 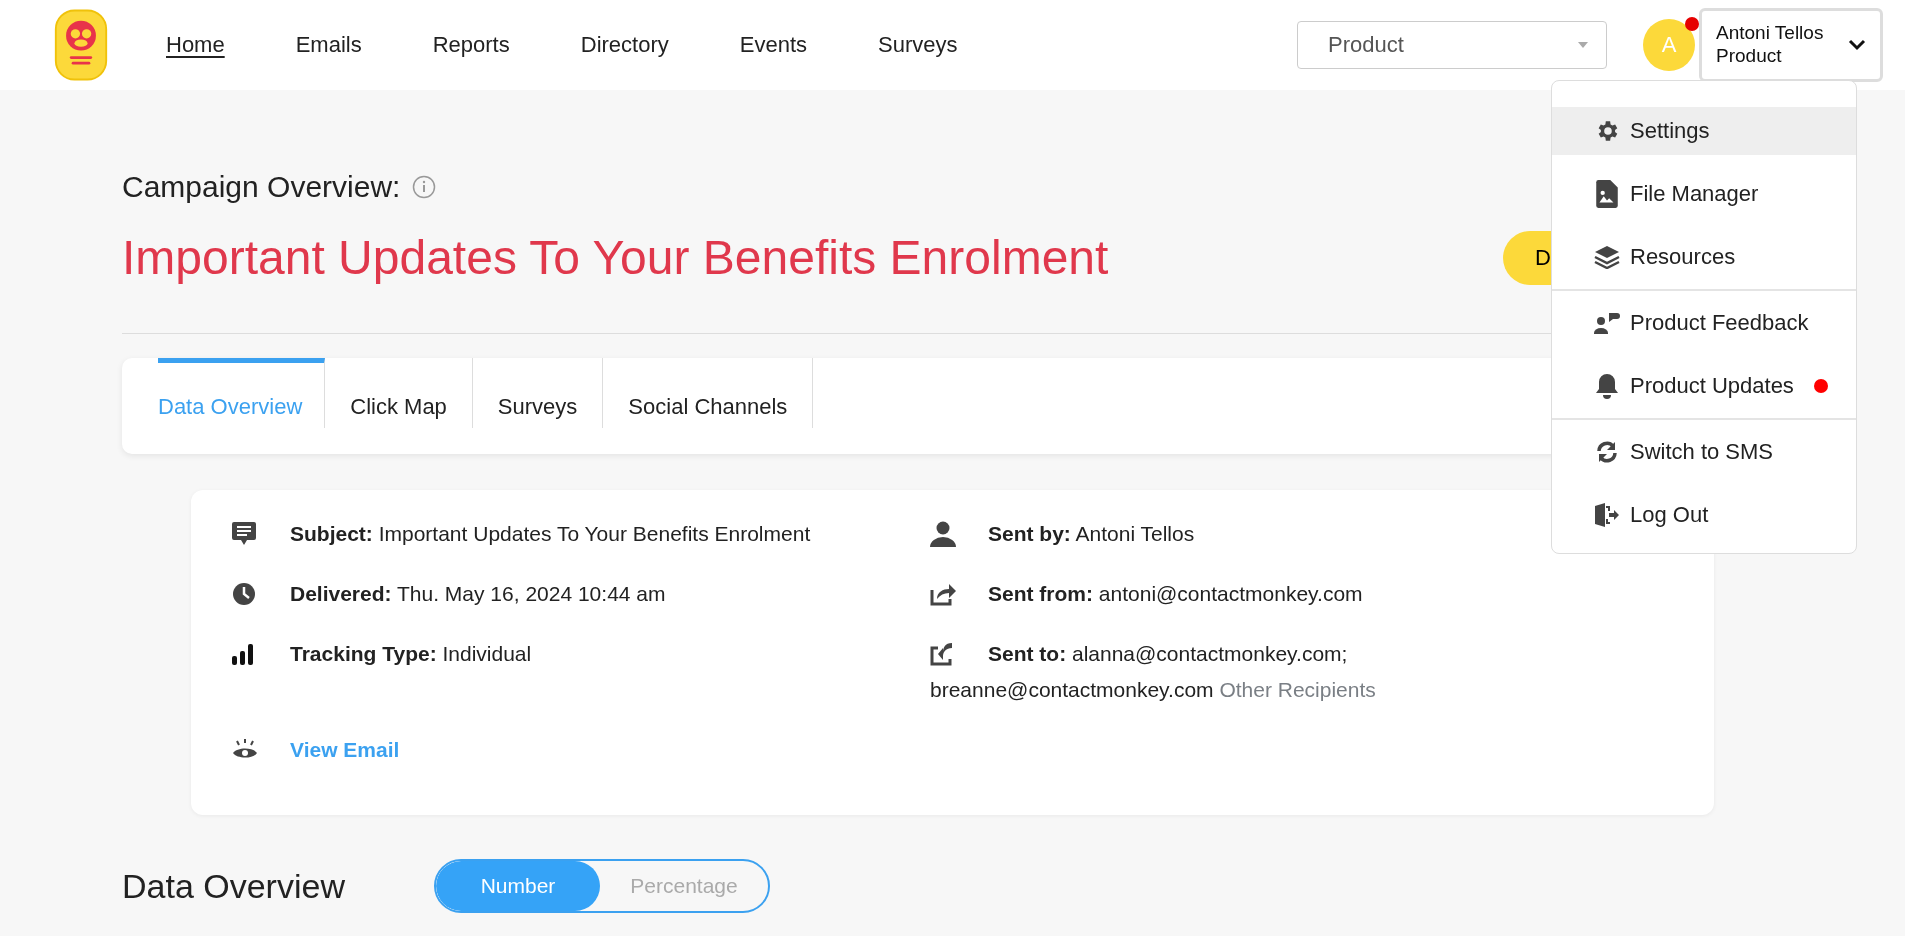 What do you see at coordinates (550, 534) in the screenshot?
I see `detail-text: Subject: Important Updates To Your Benefits Enrolment` at bounding box center [550, 534].